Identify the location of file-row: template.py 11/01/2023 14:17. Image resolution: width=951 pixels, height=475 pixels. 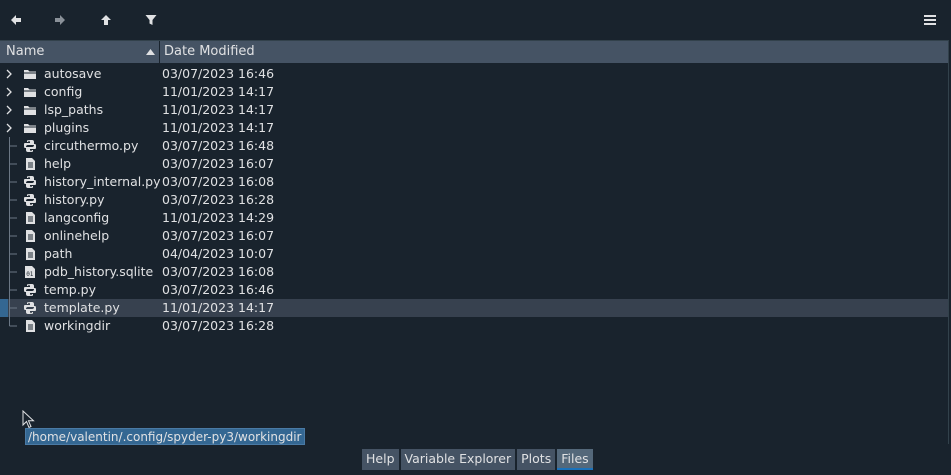
(474, 308).